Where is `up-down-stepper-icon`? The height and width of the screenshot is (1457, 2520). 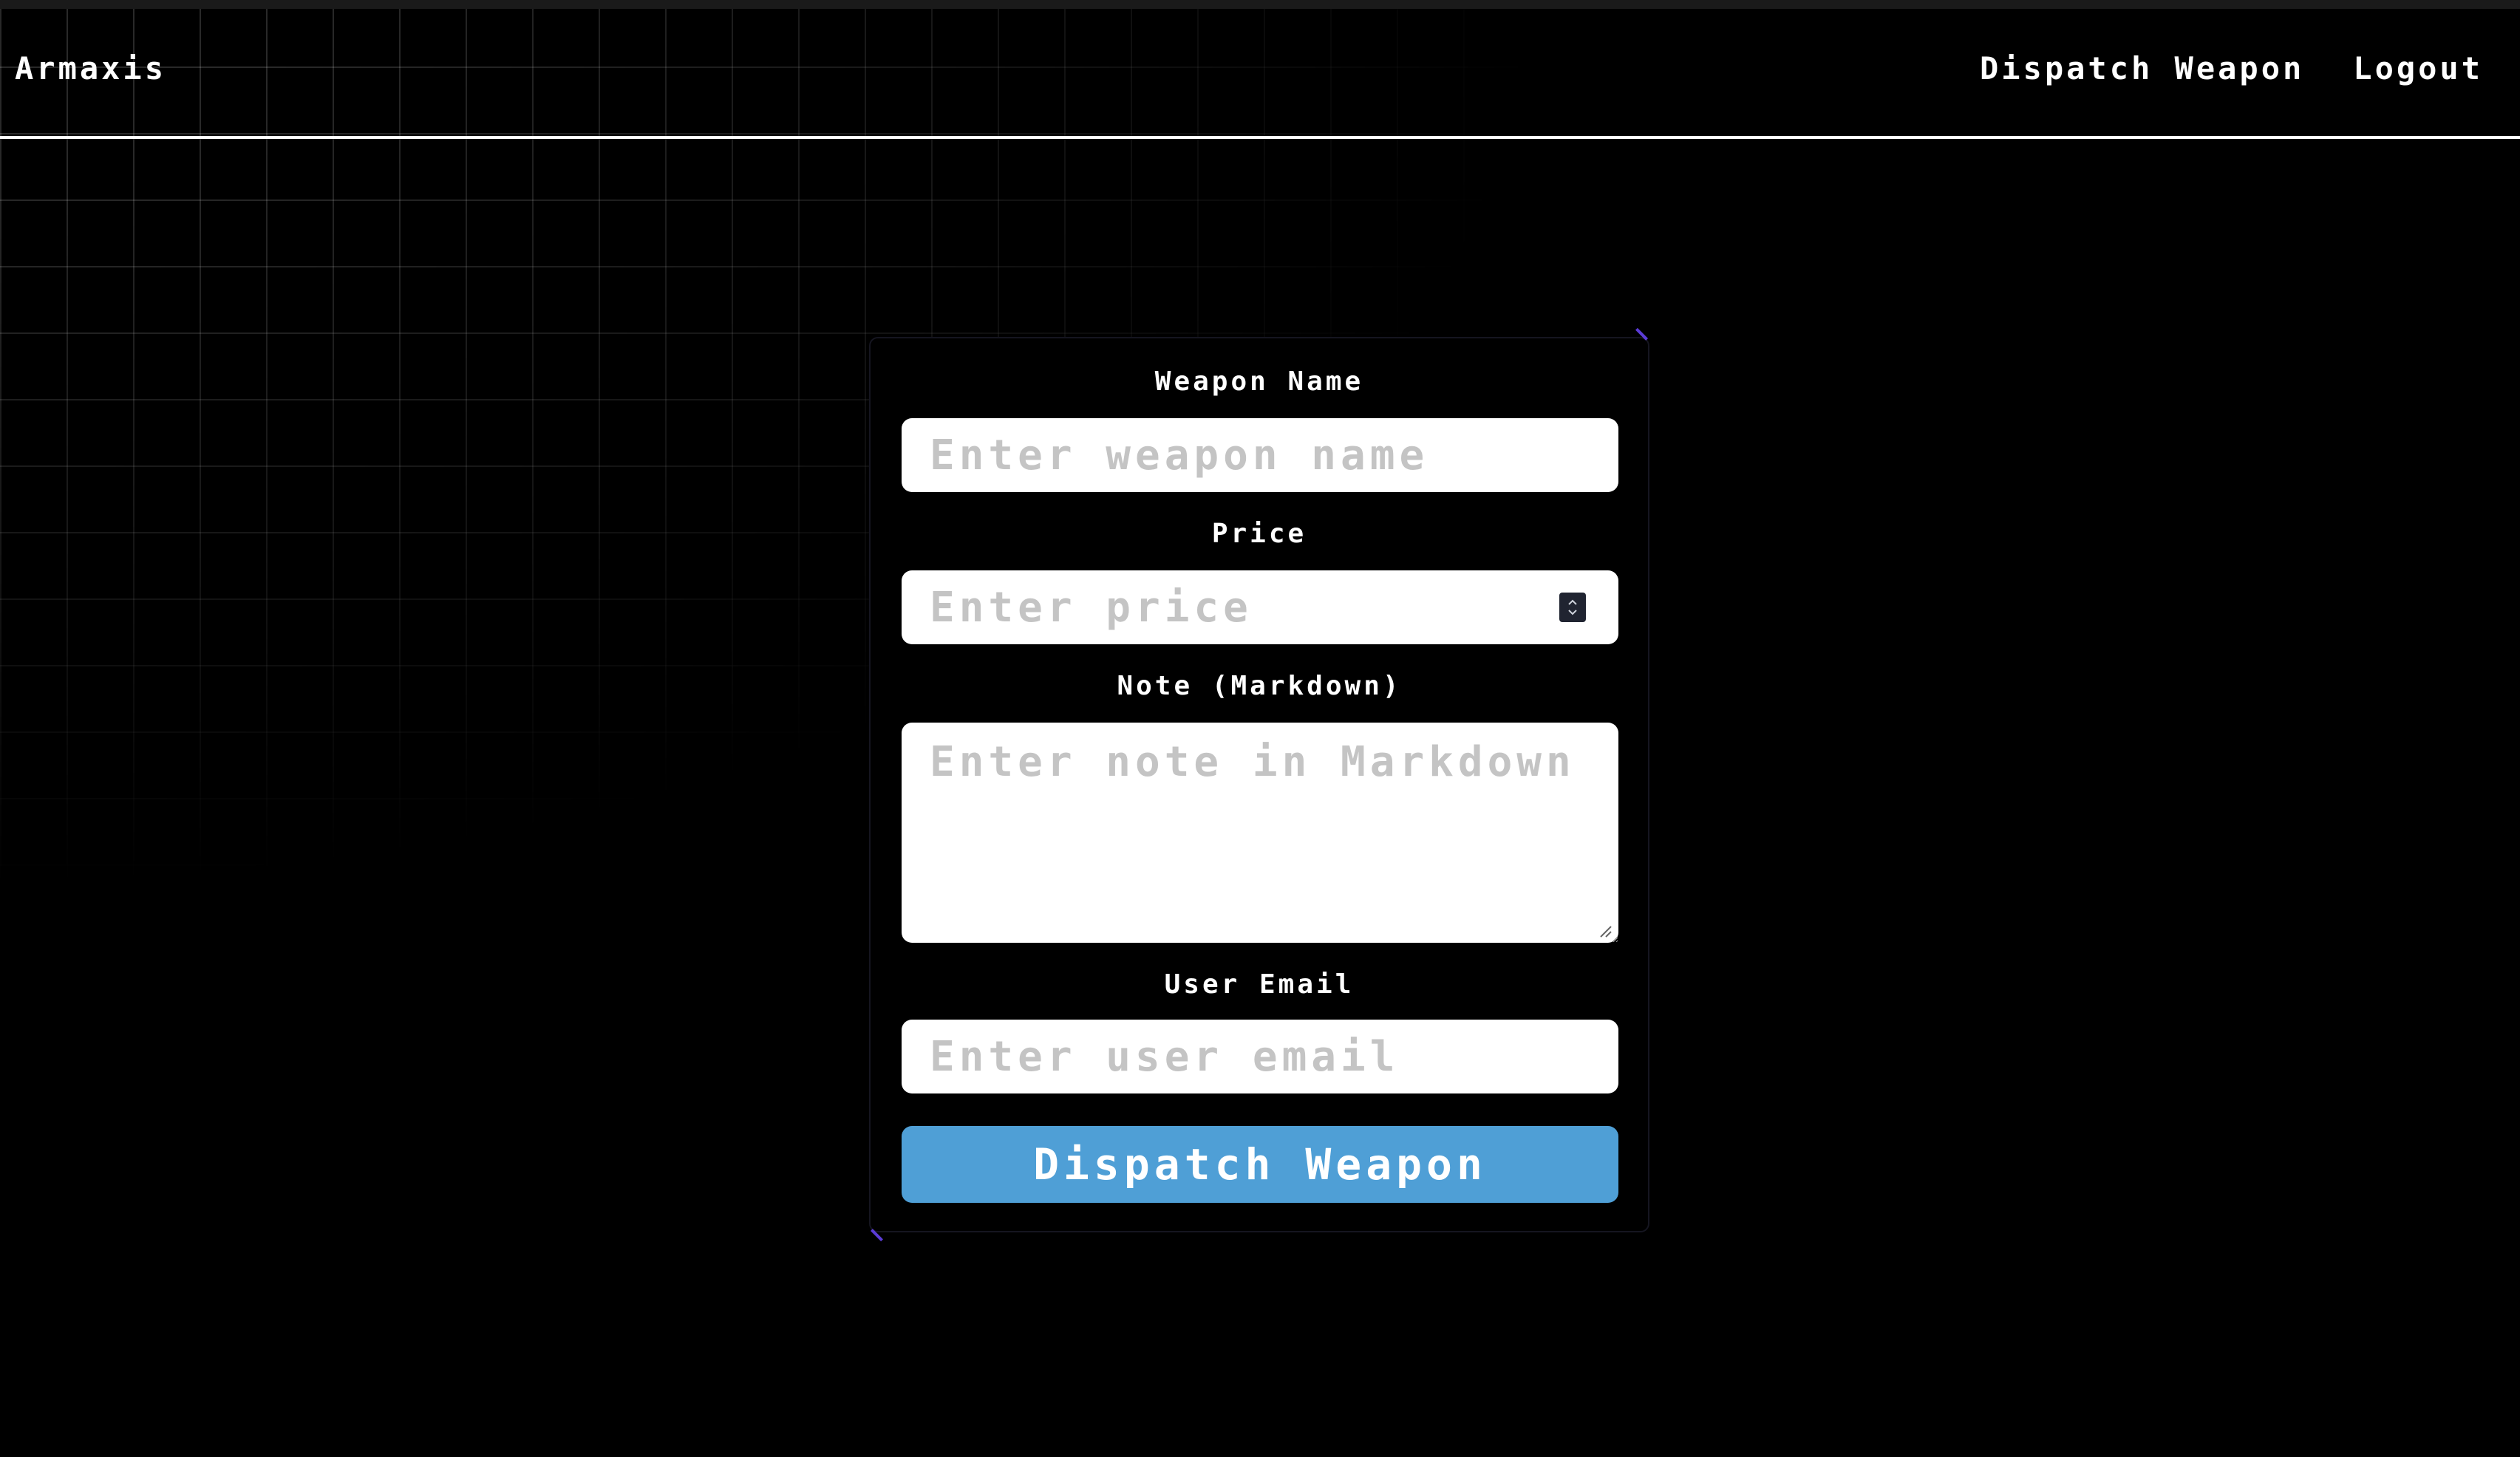
up-down-stepper-icon is located at coordinates (1572, 607).